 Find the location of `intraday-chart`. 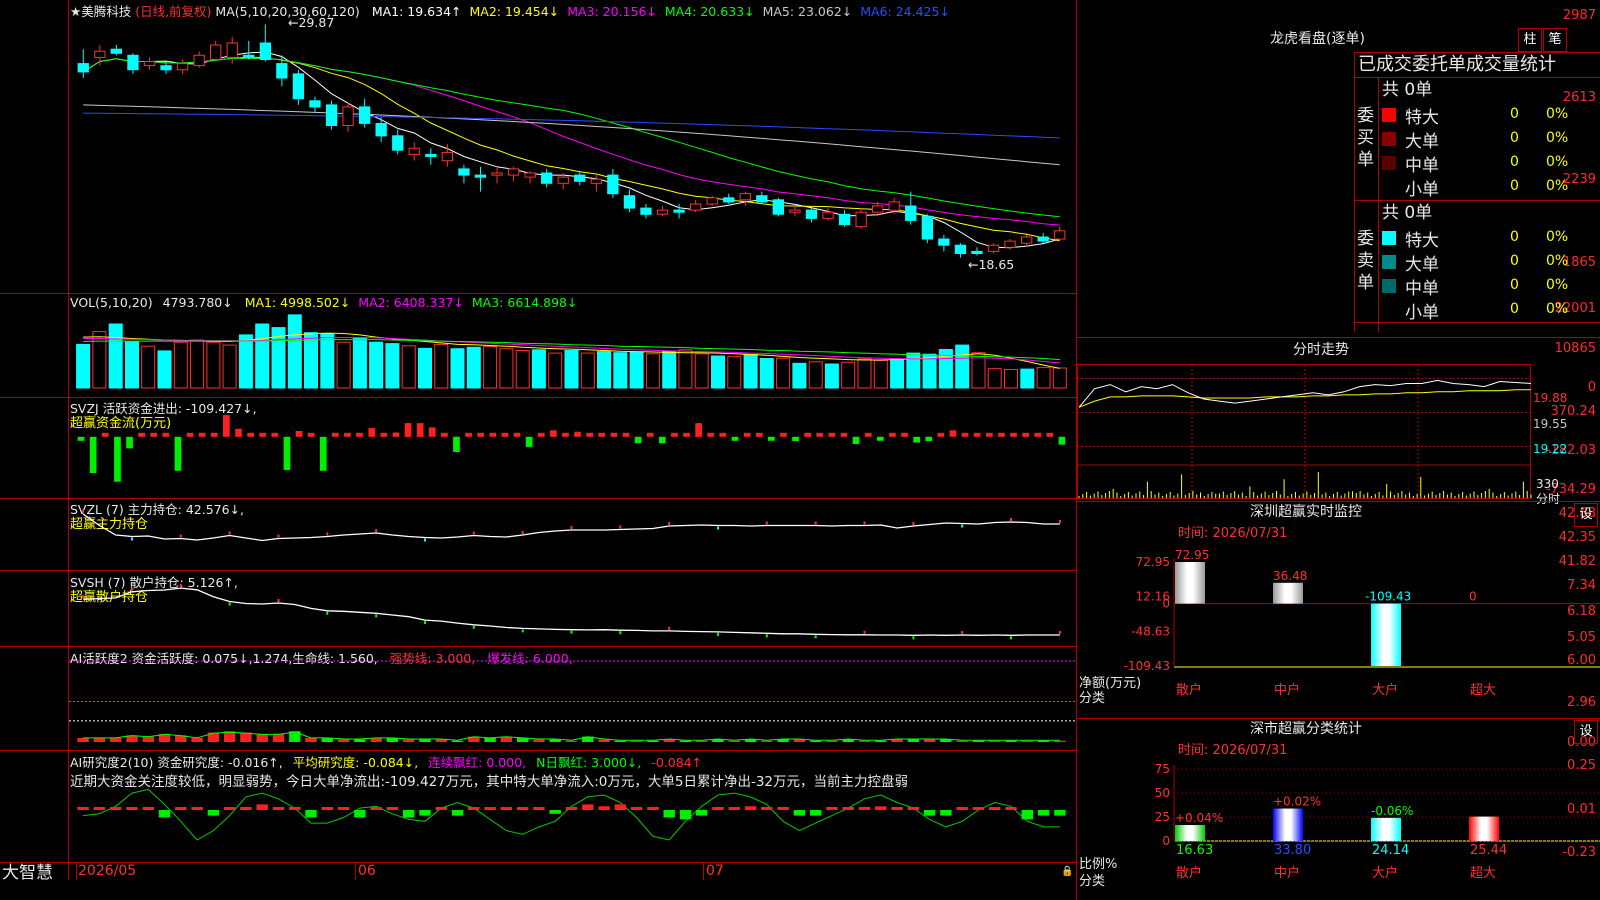

intraday-chart is located at coordinates (1305, 431).